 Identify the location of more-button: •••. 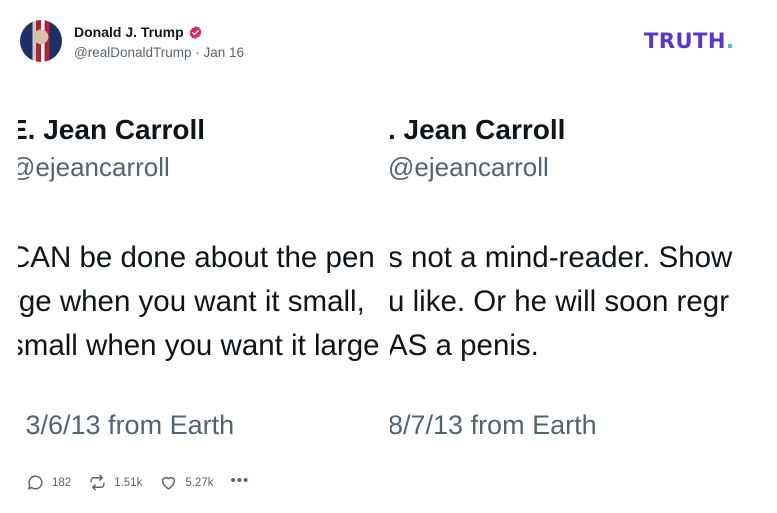
(239, 480).